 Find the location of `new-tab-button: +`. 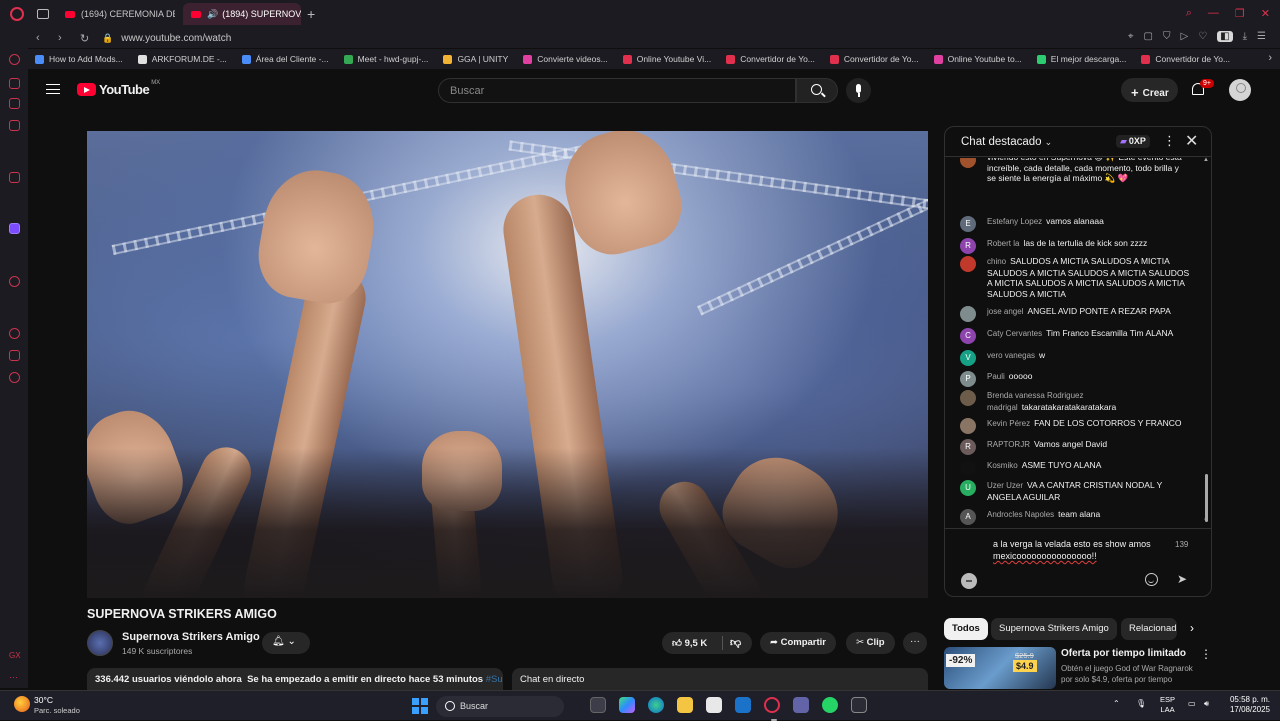

new-tab-button: + is located at coordinates (311, 14).